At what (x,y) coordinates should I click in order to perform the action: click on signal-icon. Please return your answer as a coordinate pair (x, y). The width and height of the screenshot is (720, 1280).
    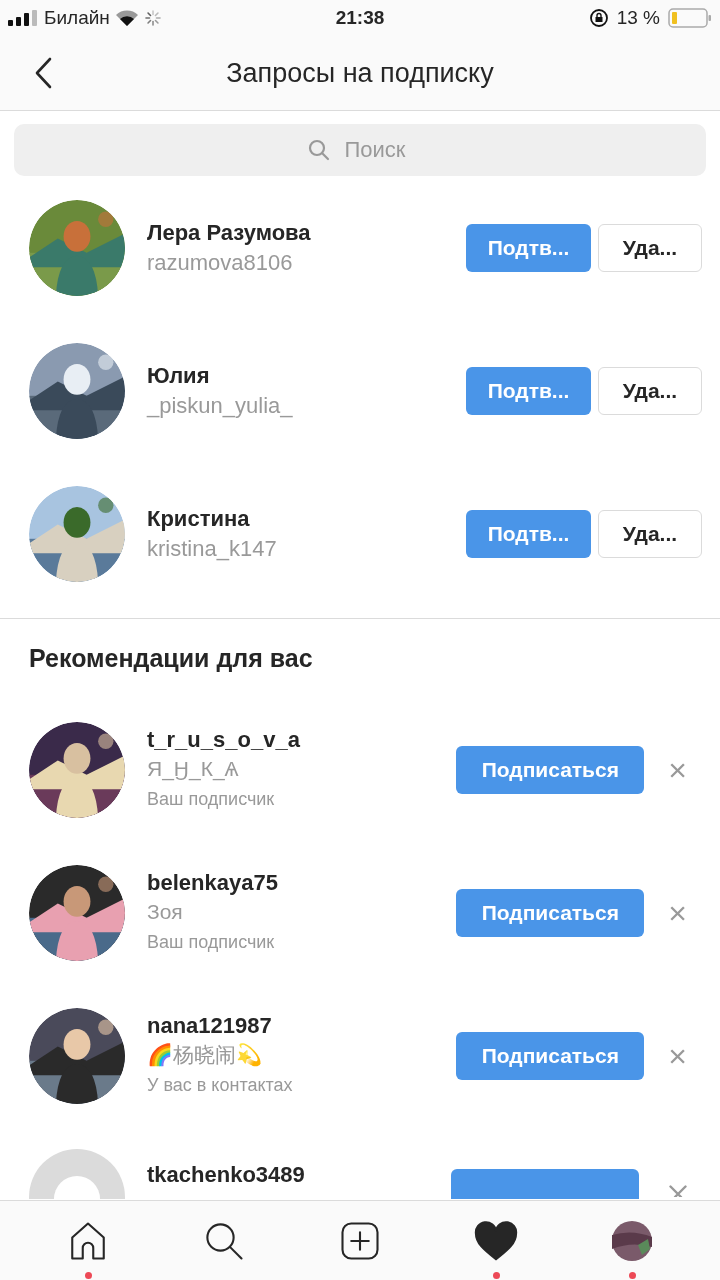
    Looking at the image, I should click on (23, 18).